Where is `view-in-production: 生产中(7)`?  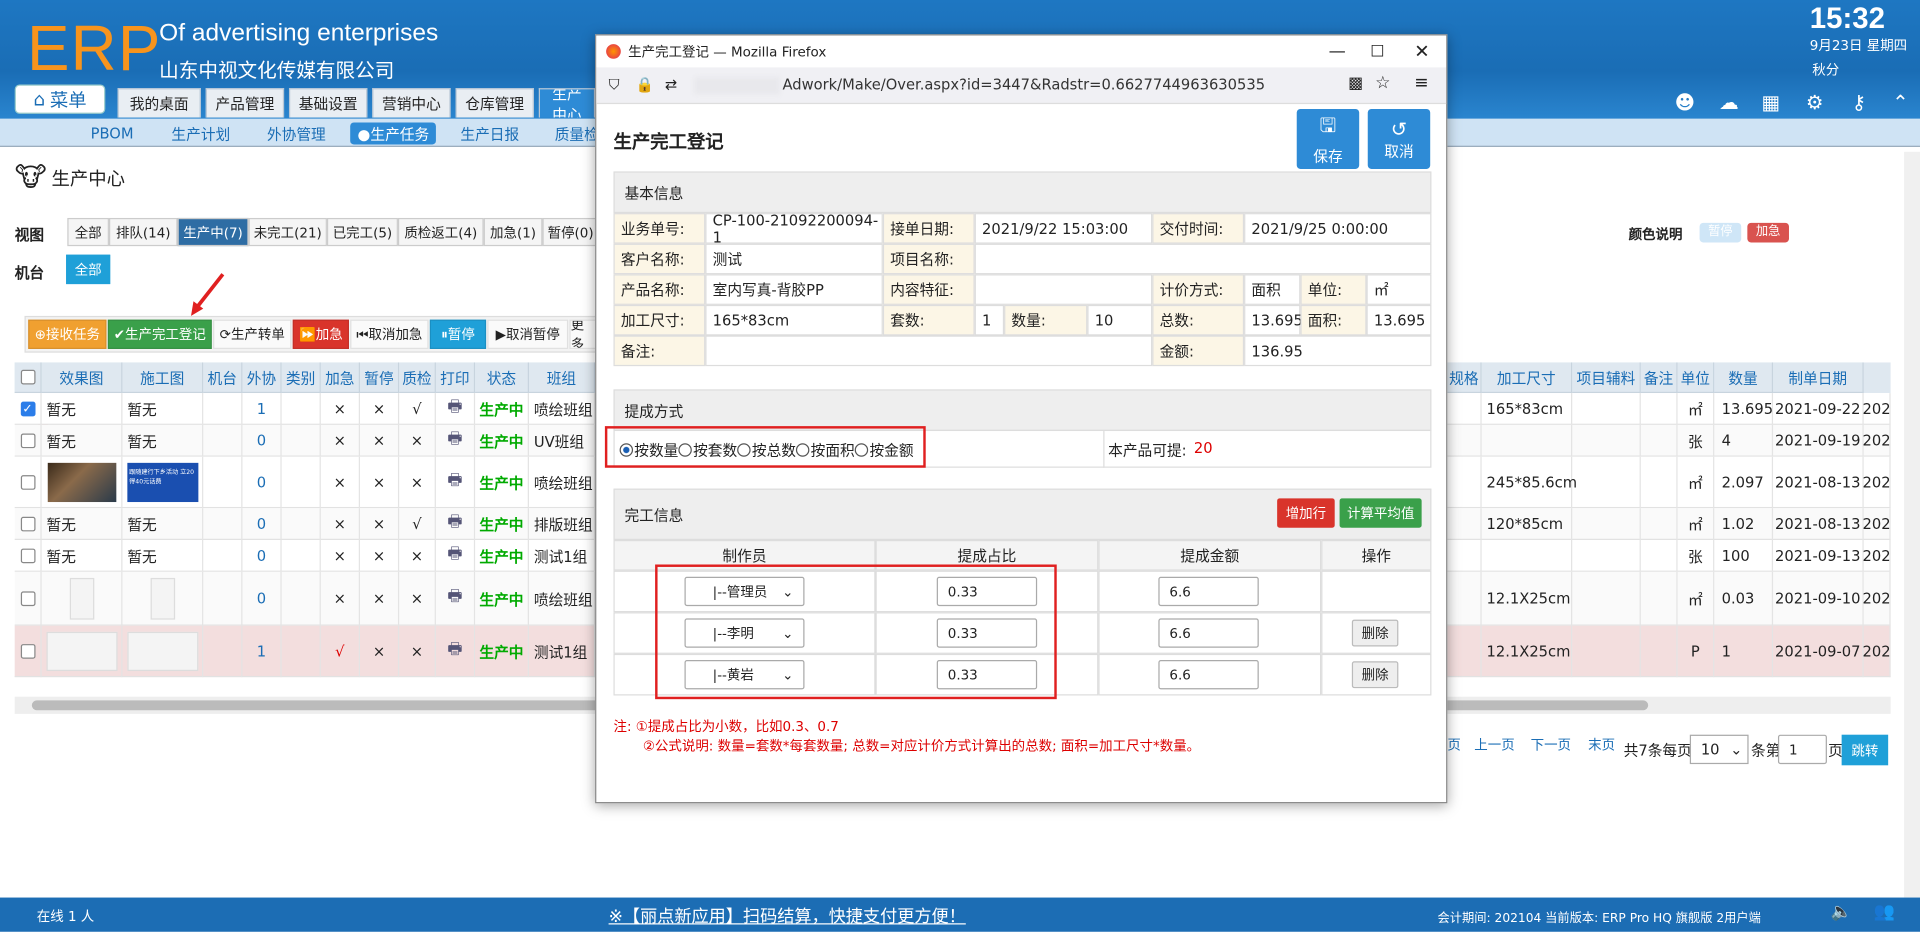
view-in-production: 生产中(7) is located at coordinates (213, 232).